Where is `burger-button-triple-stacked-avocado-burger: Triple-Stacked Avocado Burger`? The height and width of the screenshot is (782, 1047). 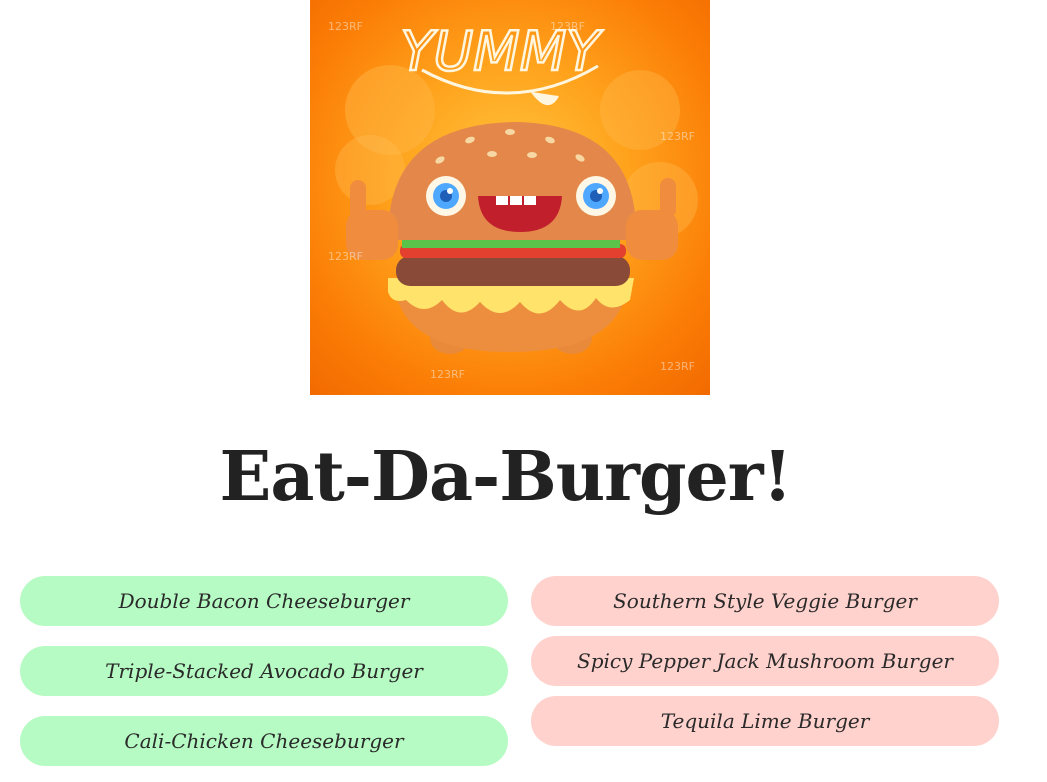 burger-button-triple-stacked-avocado-burger: Triple-Stacked Avocado Burger is located at coordinates (264, 671).